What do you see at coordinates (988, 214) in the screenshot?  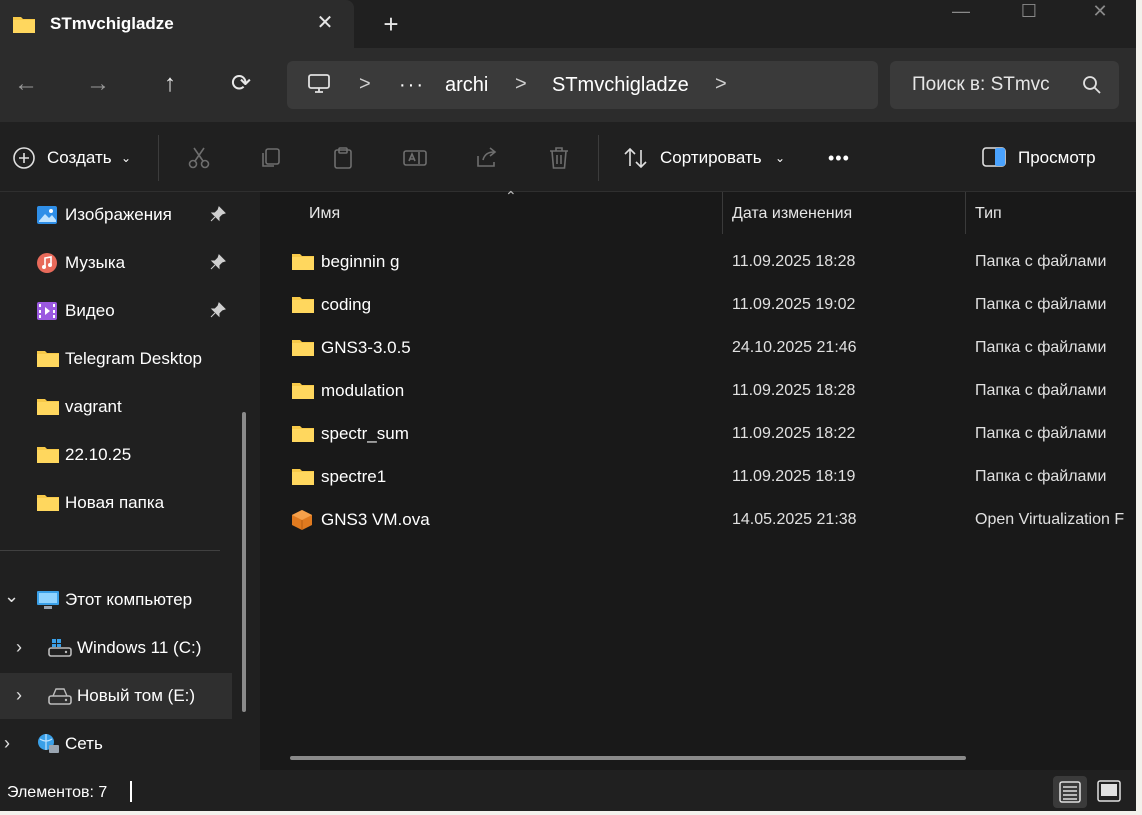 I see `column-header-type: Тип` at bounding box center [988, 214].